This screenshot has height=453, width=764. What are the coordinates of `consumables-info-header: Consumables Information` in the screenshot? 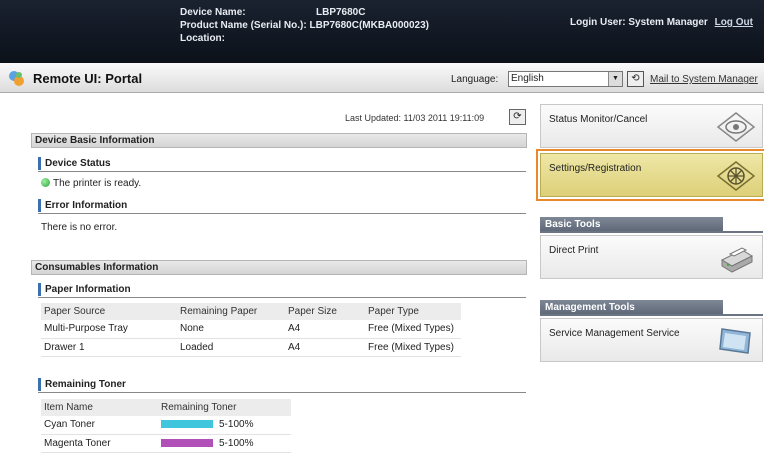 It's located at (279, 267).